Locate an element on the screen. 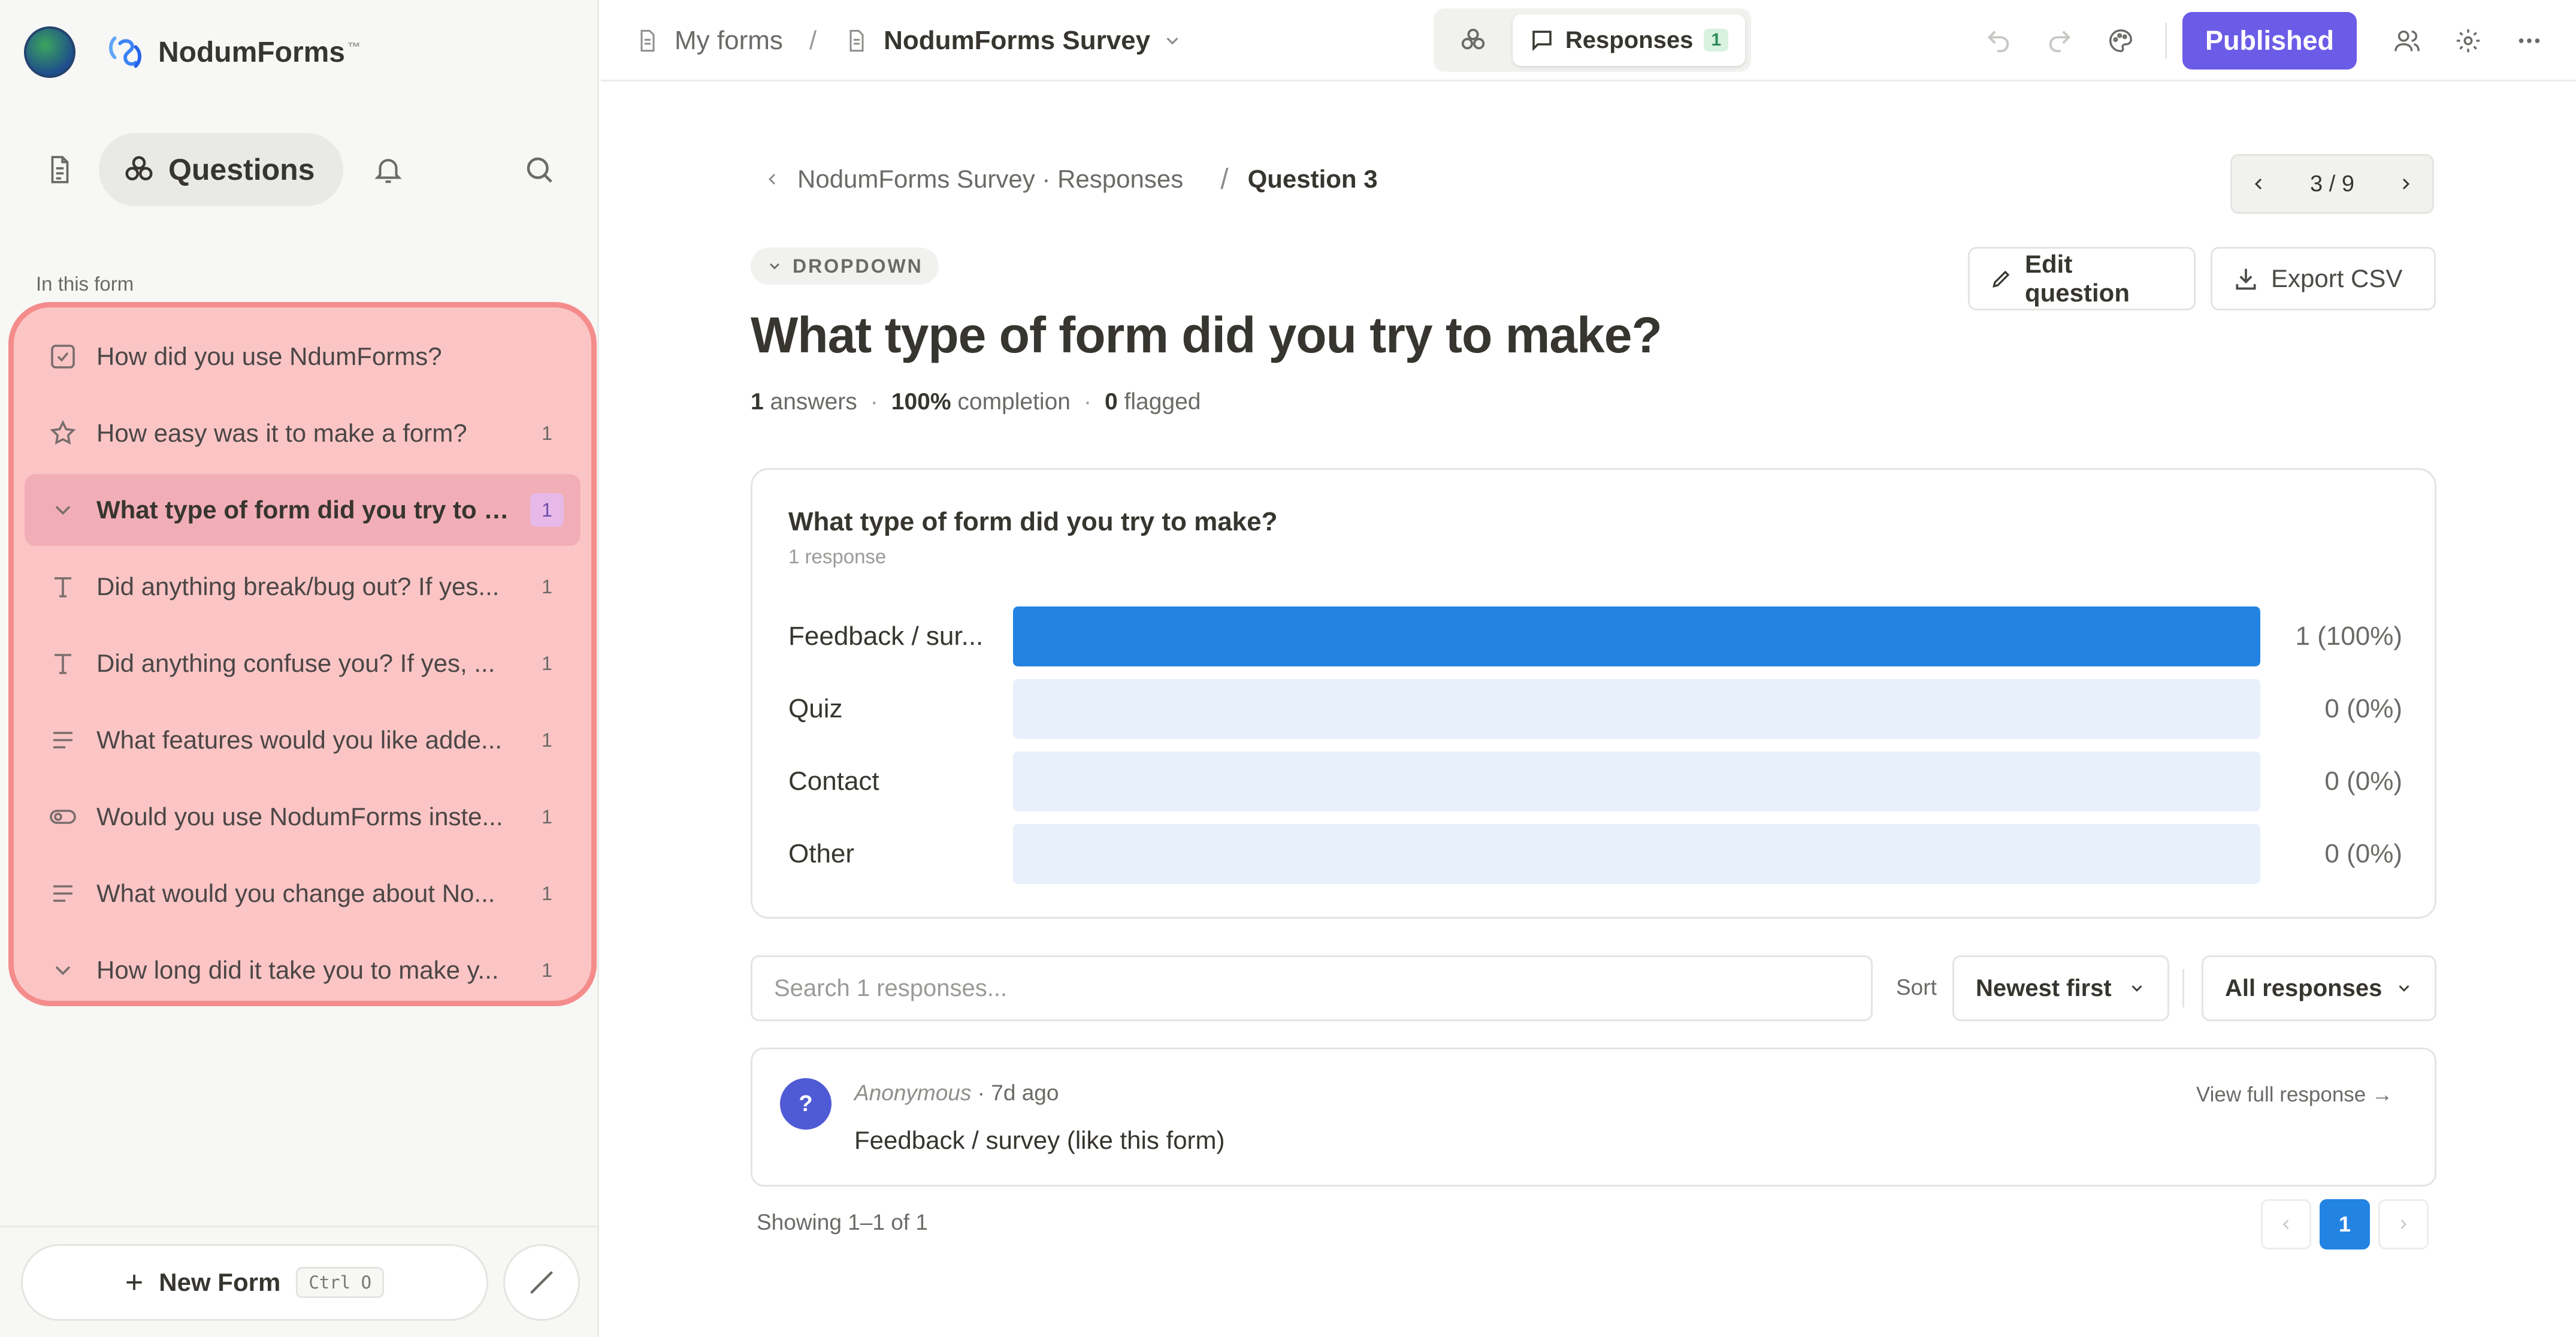 The width and height of the screenshot is (2576, 1337). brand: NodumForms ™ is located at coordinates (192, 52).